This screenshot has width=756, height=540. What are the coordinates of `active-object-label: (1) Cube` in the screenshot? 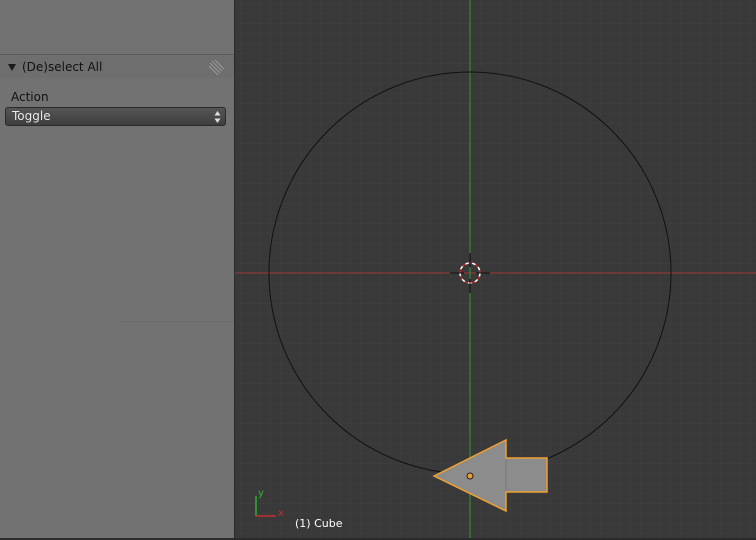 It's located at (319, 523).